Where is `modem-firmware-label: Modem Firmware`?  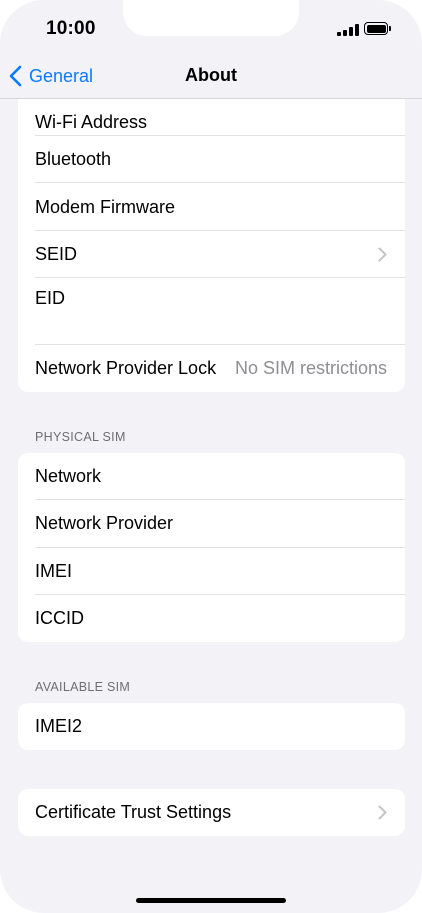
modem-firmware-label: Modem Firmware is located at coordinates (105, 207).